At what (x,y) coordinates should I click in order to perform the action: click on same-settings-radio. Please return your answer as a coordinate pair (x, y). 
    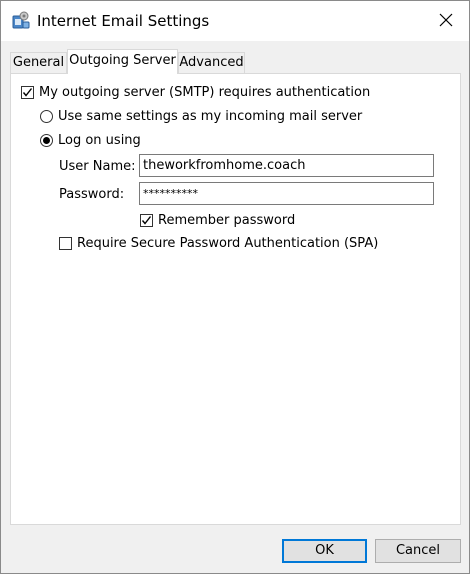
    Looking at the image, I should click on (46, 116).